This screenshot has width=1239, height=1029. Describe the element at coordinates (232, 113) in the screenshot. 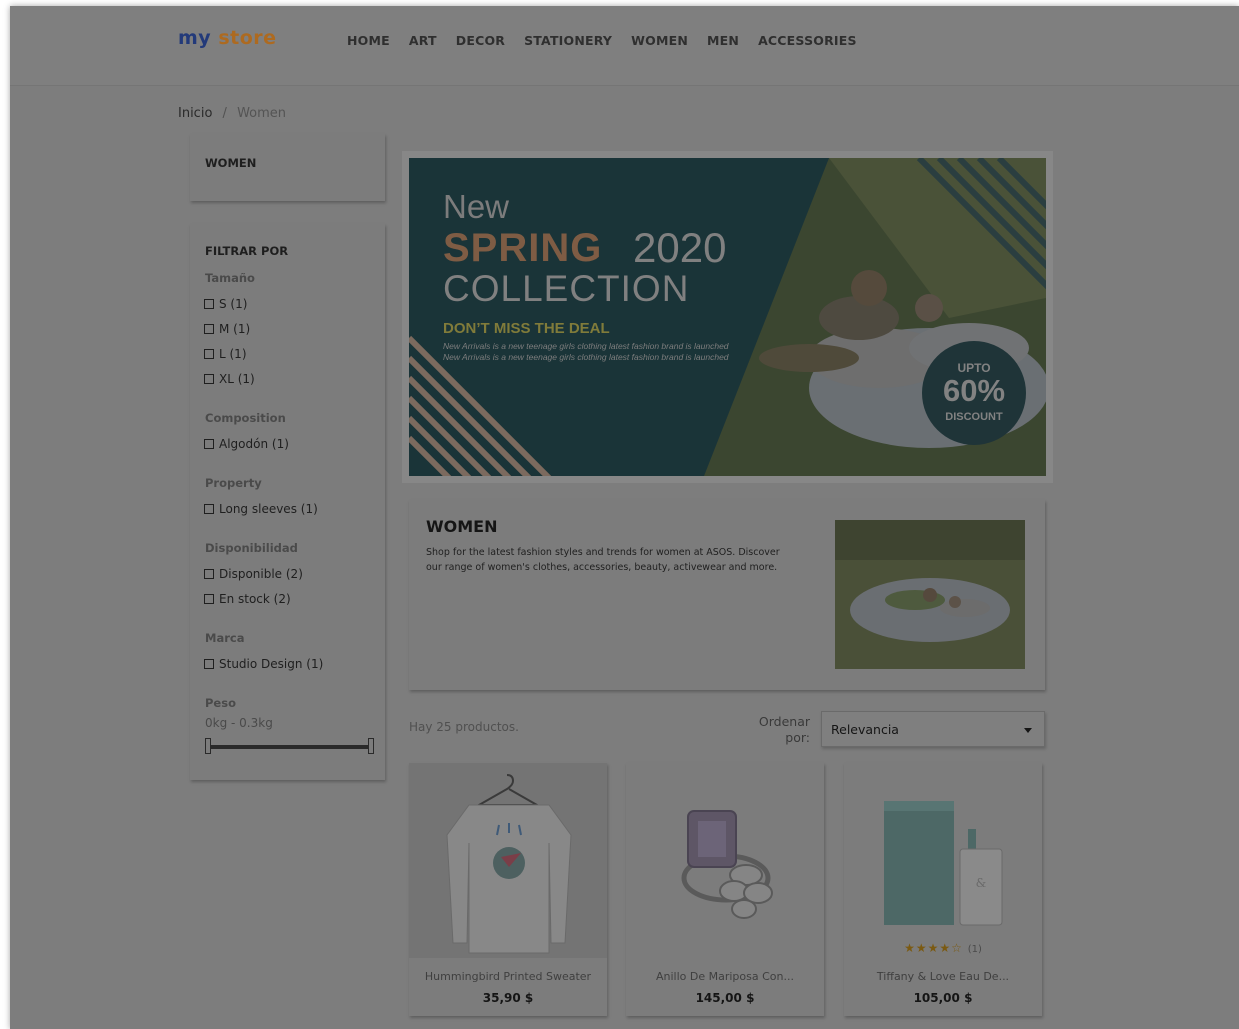

I see `breadcrumb: Inicio / Women` at that location.